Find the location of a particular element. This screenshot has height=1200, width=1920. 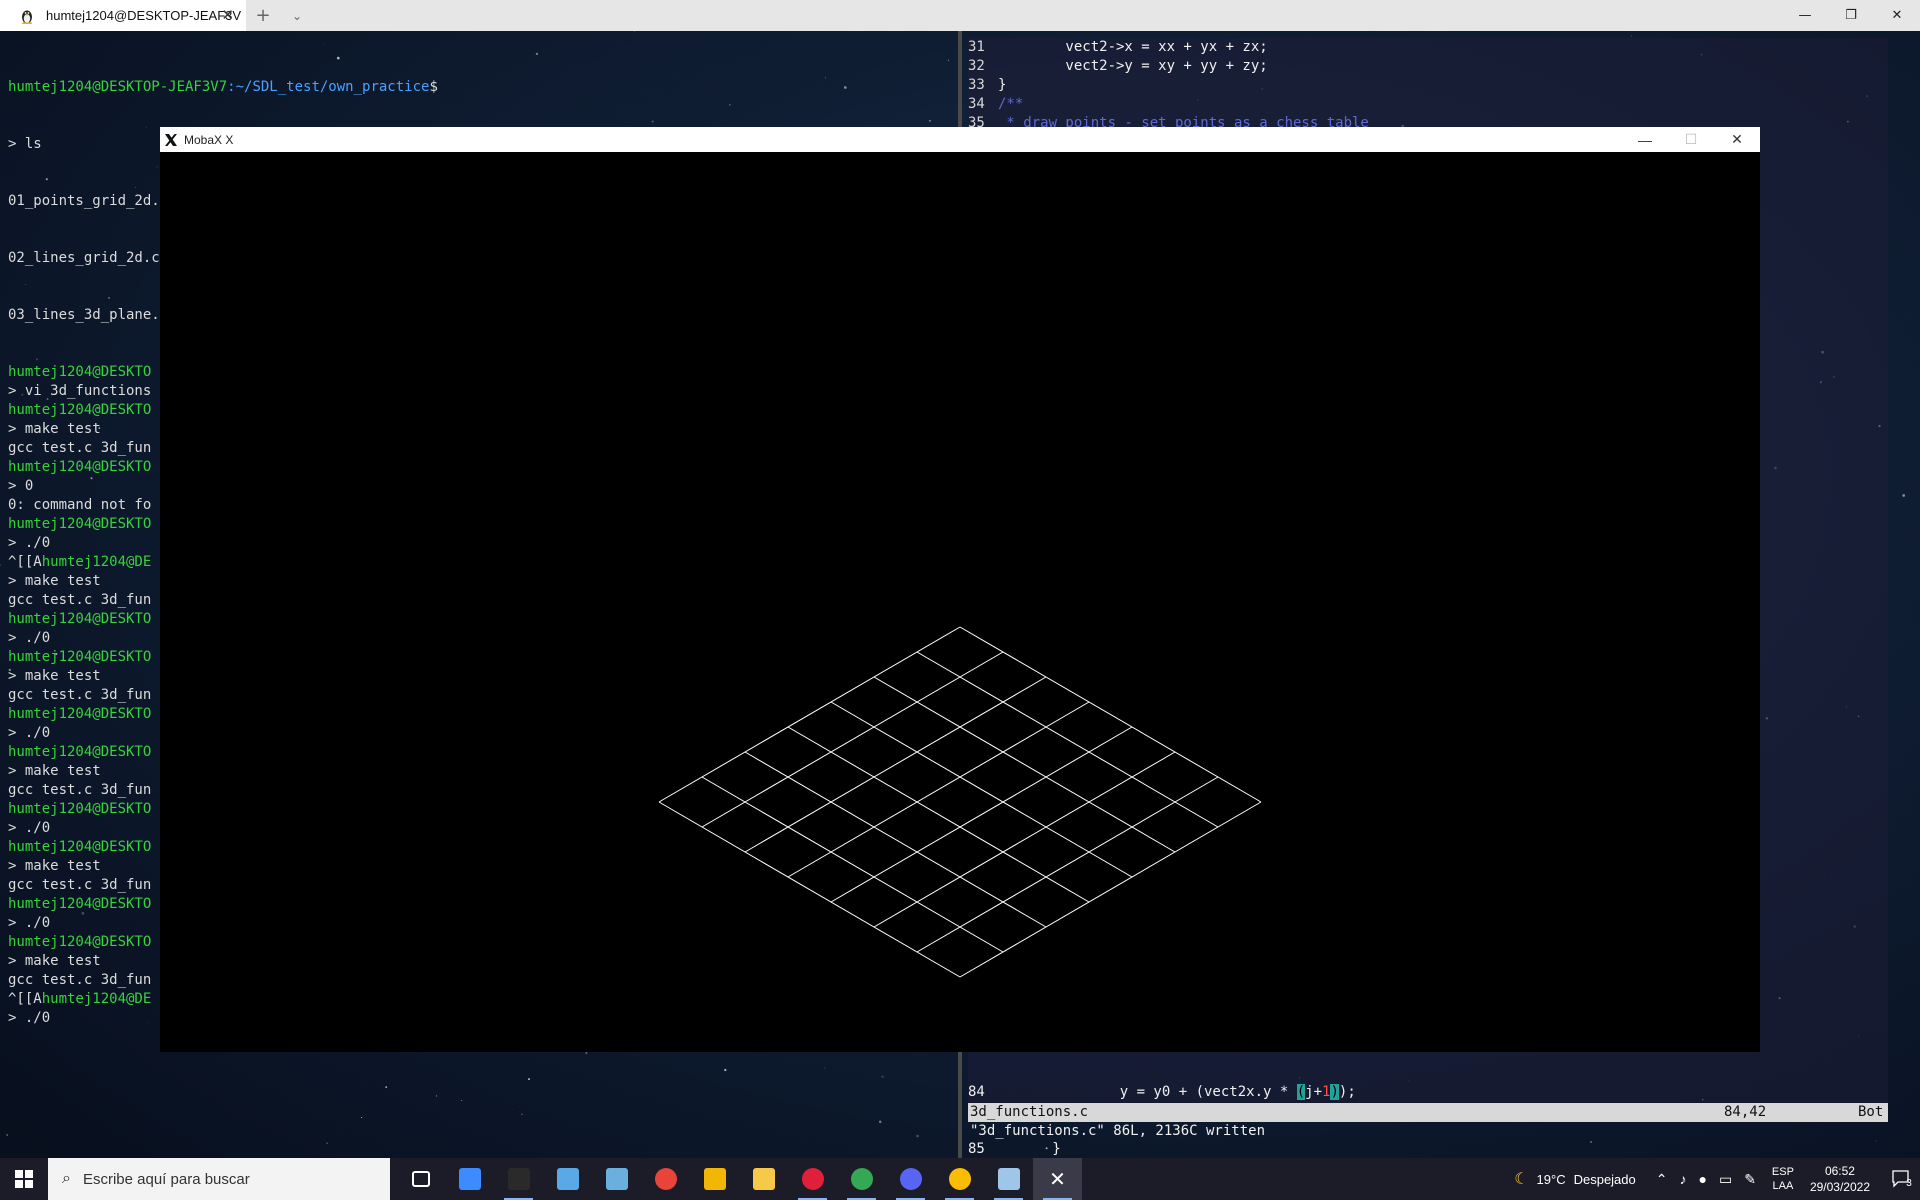

taskbar-search: ⌕ Escribe aquí para buscar is located at coordinates (219, 1179).